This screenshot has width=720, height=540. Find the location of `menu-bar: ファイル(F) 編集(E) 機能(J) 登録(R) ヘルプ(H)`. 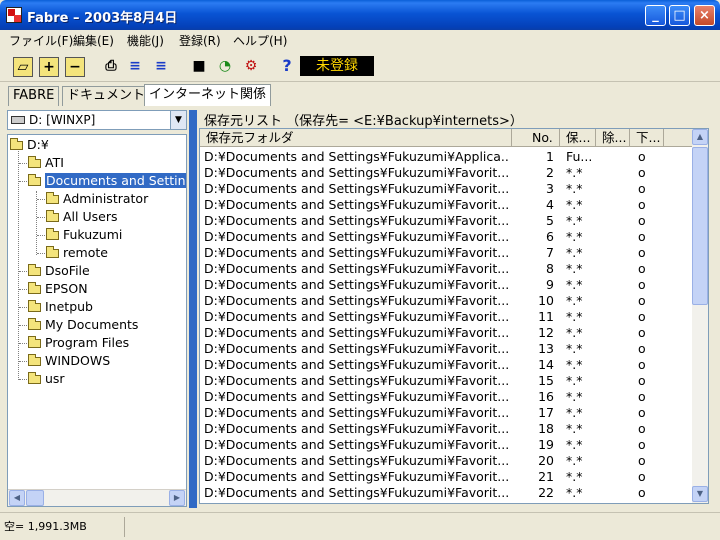

menu-bar: ファイル(F) 編集(E) 機能(J) 登録(R) ヘルプ(H) is located at coordinates (360, 40).